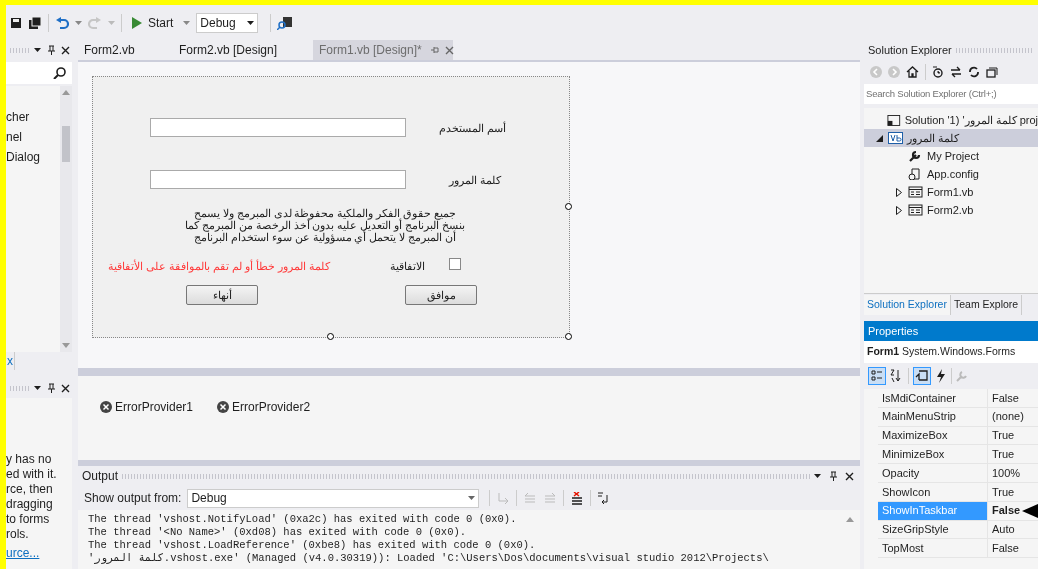 The width and height of the screenshot is (1038, 569). What do you see at coordinates (33, 135) in the screenshot?
I see `toolbox-item: nel` at bounding box center [33, 135].